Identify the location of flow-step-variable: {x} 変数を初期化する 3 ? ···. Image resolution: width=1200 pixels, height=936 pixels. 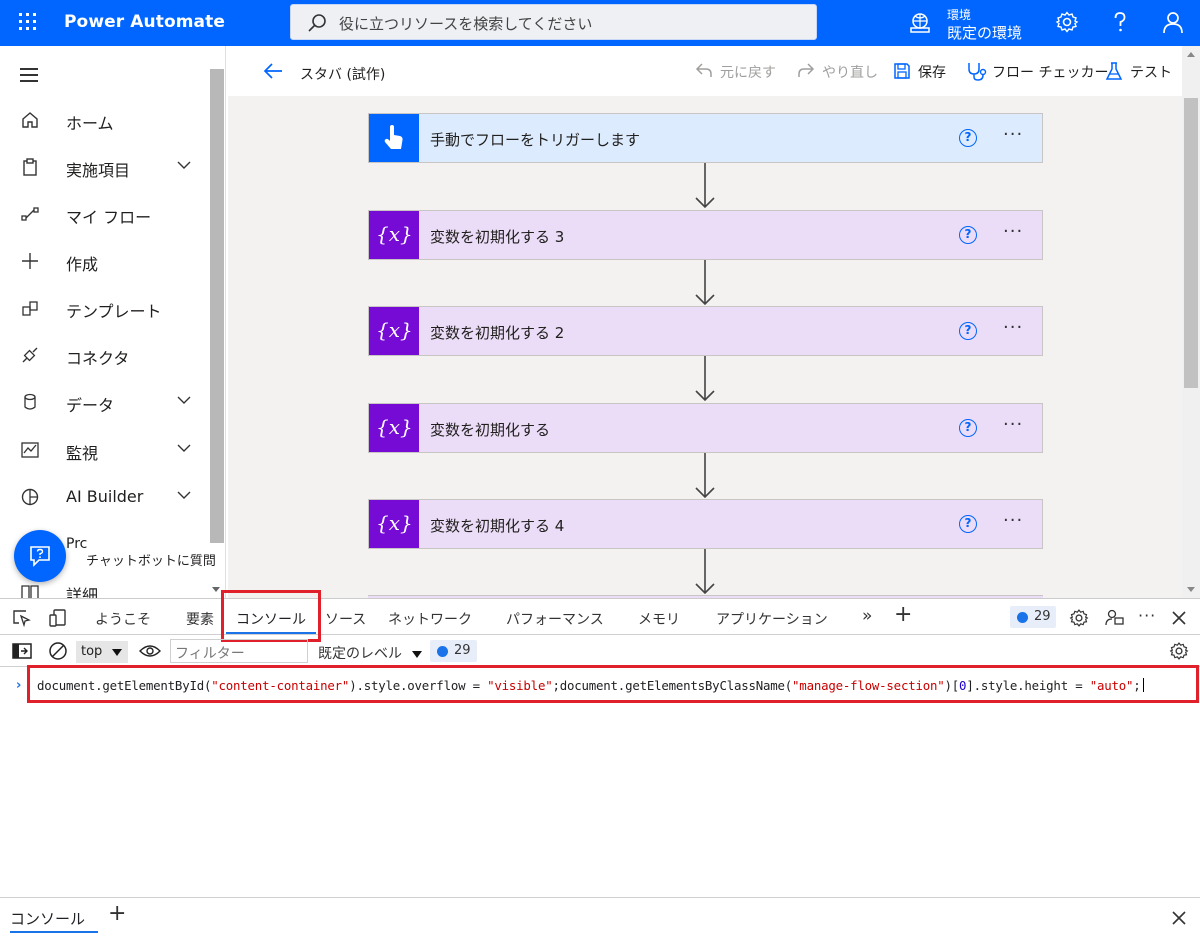
(705, 235).